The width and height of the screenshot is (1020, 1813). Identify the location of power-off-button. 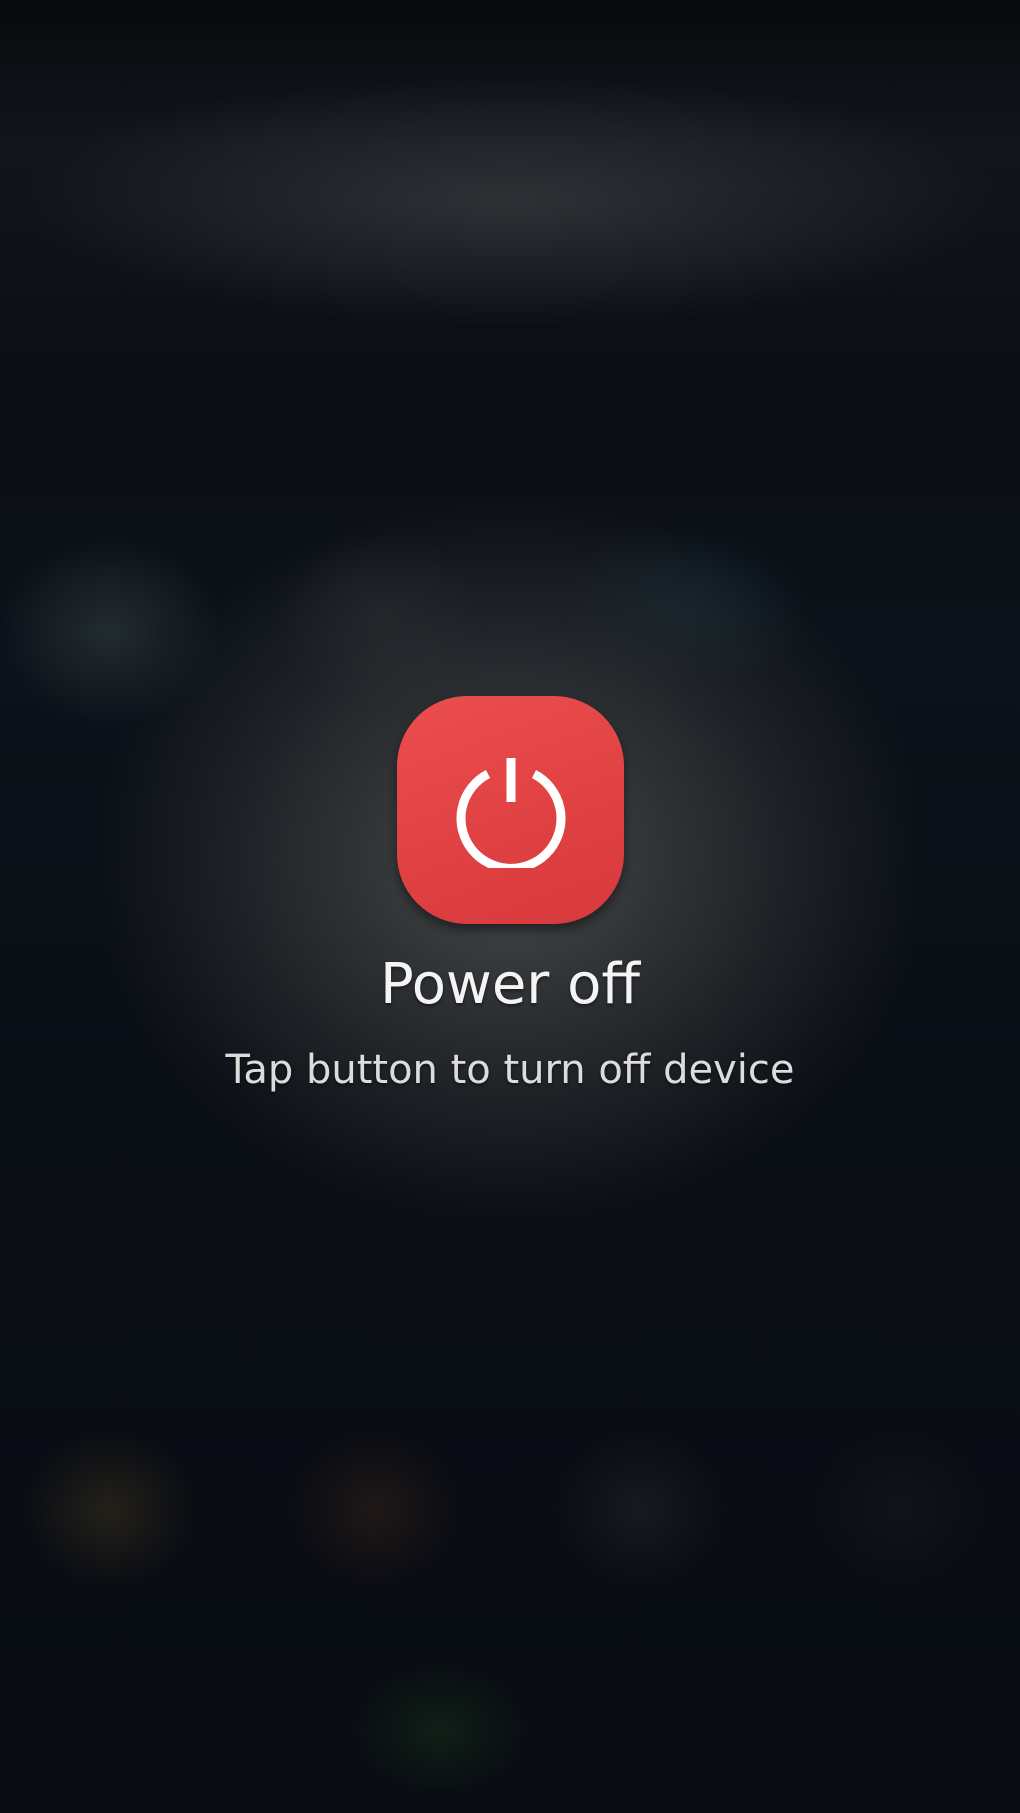
(510, 810).